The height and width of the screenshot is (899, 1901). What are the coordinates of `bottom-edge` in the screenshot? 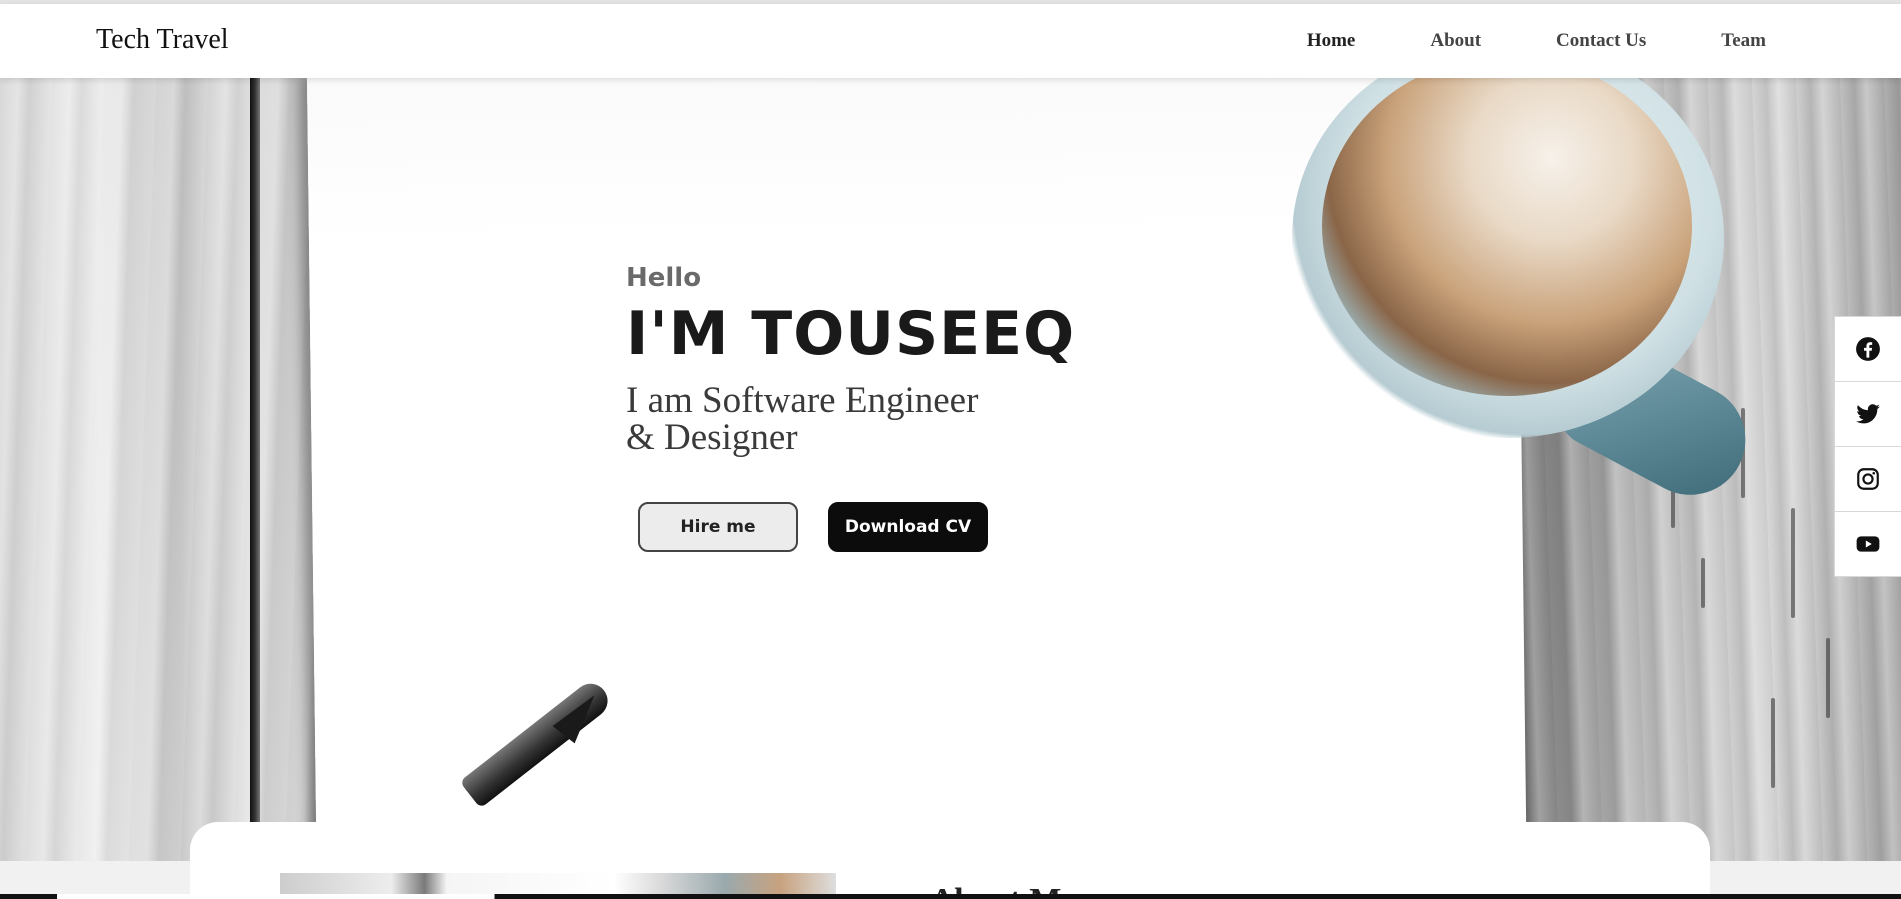 It's located at (950, 896).